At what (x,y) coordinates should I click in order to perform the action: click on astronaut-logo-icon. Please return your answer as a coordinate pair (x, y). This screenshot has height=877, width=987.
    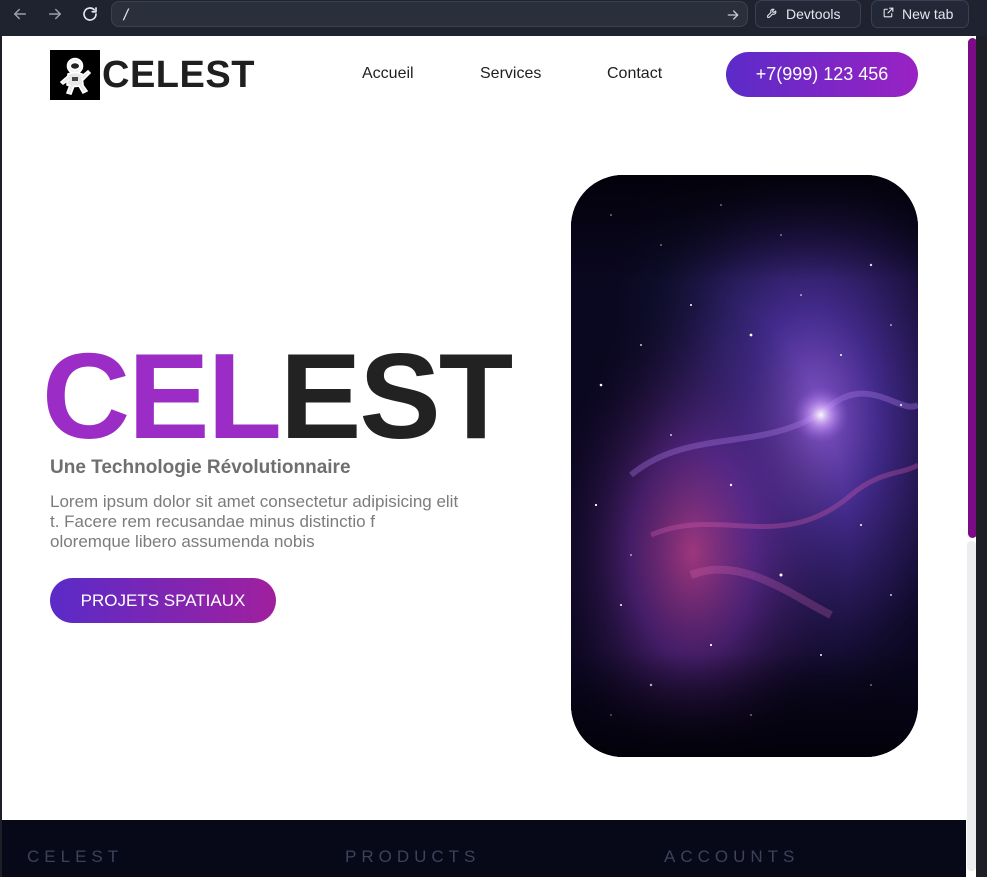
    Looking at the image, I should click on (75, 75).